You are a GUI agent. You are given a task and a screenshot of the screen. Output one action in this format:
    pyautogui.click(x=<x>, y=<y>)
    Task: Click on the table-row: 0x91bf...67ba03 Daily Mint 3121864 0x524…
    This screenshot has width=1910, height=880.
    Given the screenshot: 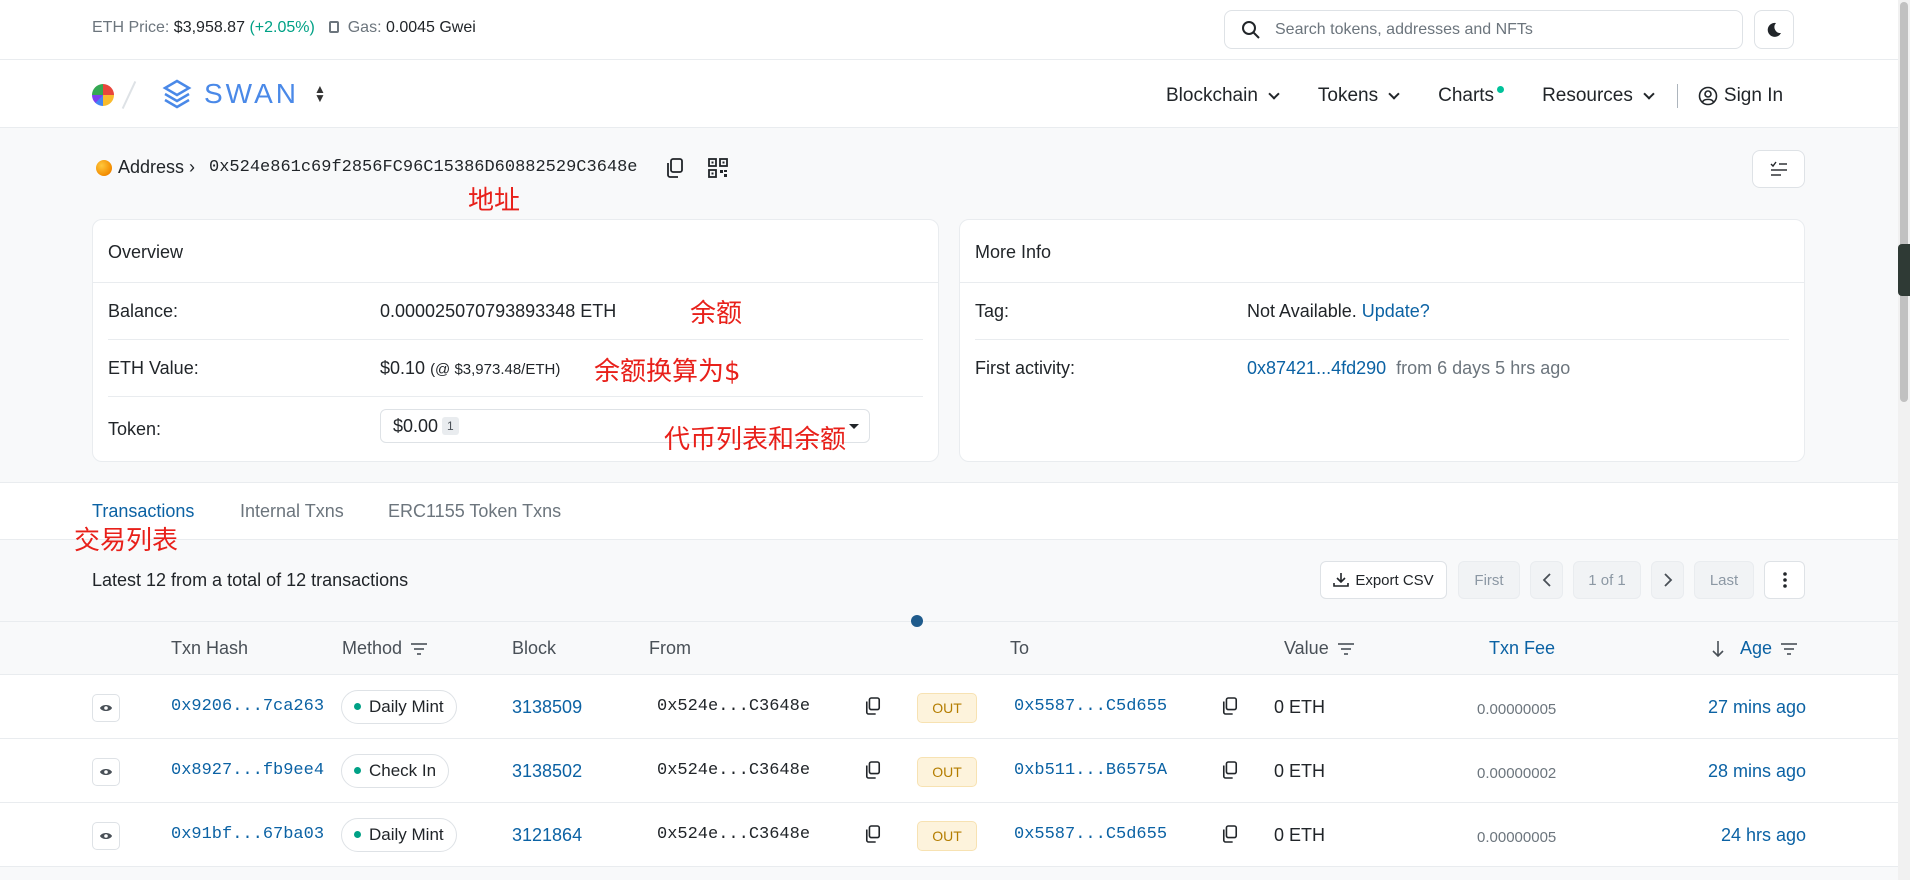 What is the action you would take?
    pyautogui.click(x=949, y=835)
    